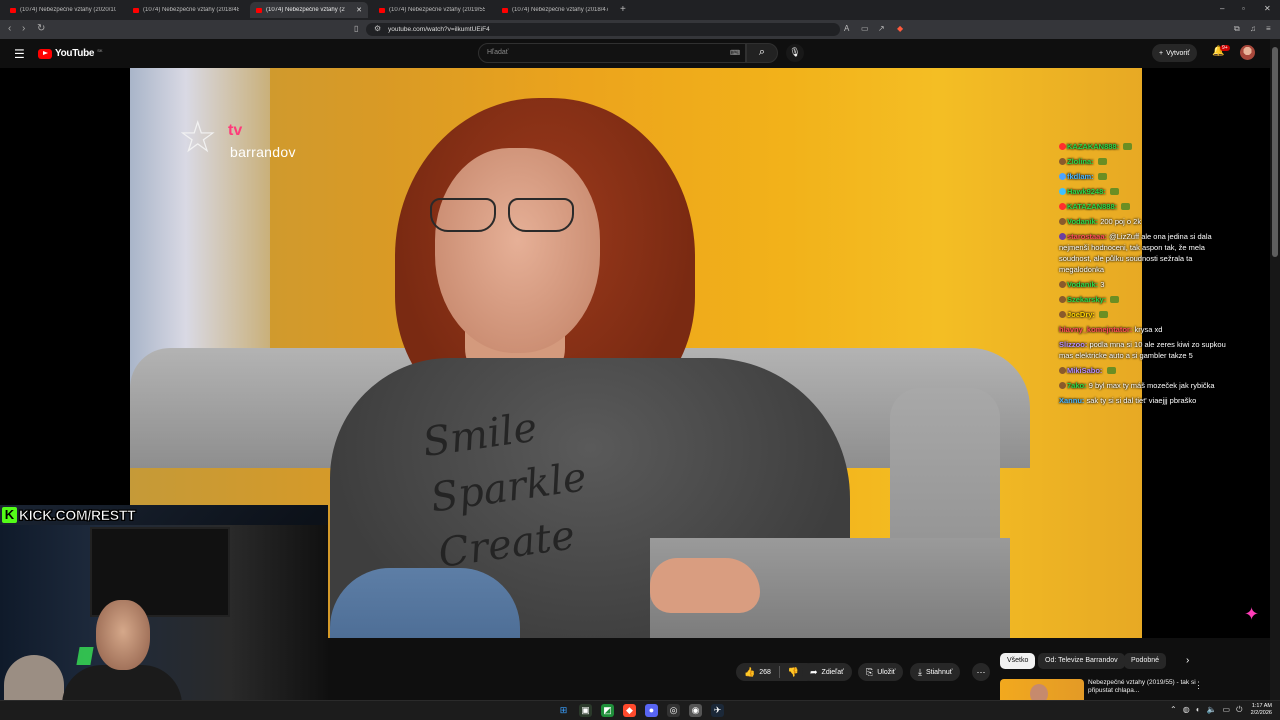  I want to click on brave-shield-icon: ◆, so click(900, 28).